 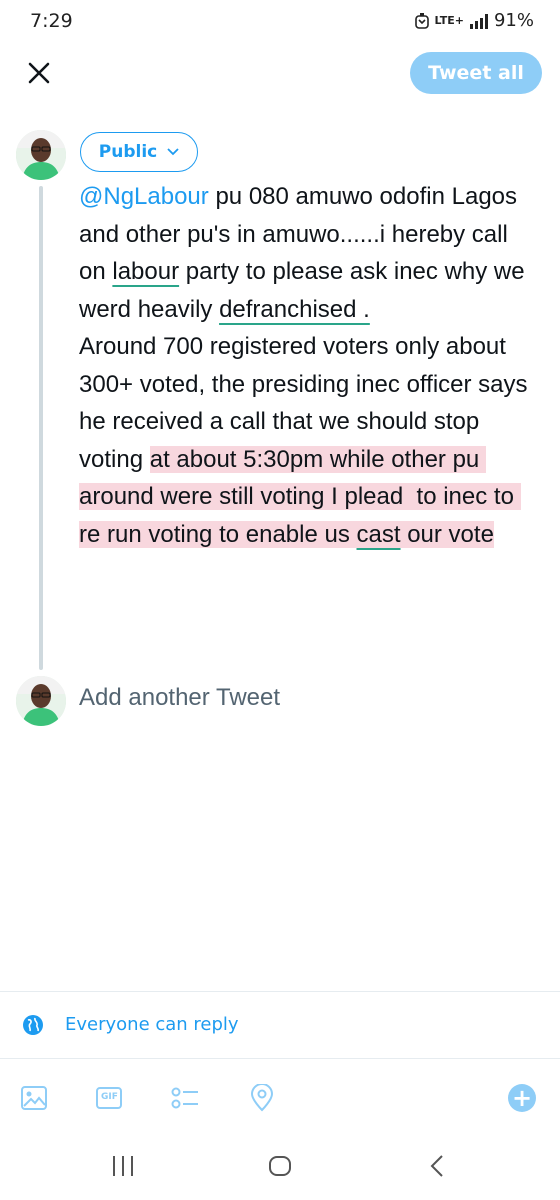 I want to click on gif-label: GIF, so click(x=109, y=1097).